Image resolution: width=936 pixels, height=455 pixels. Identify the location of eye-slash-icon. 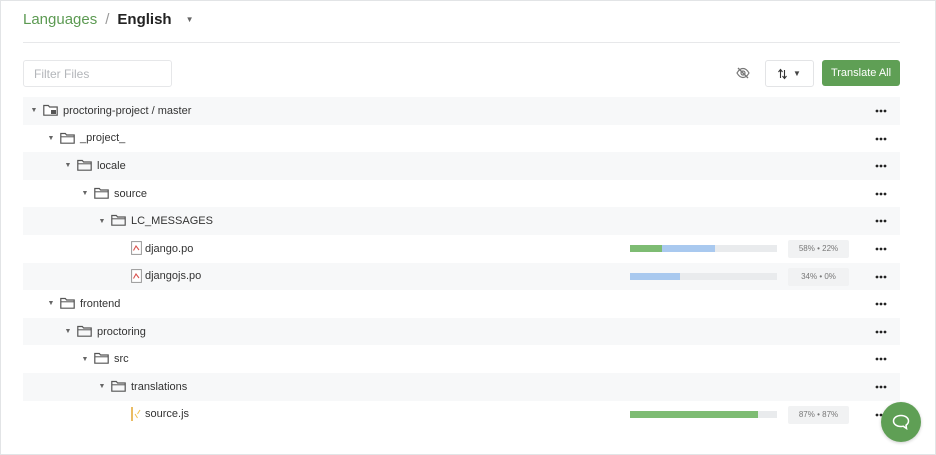
(743, 73).